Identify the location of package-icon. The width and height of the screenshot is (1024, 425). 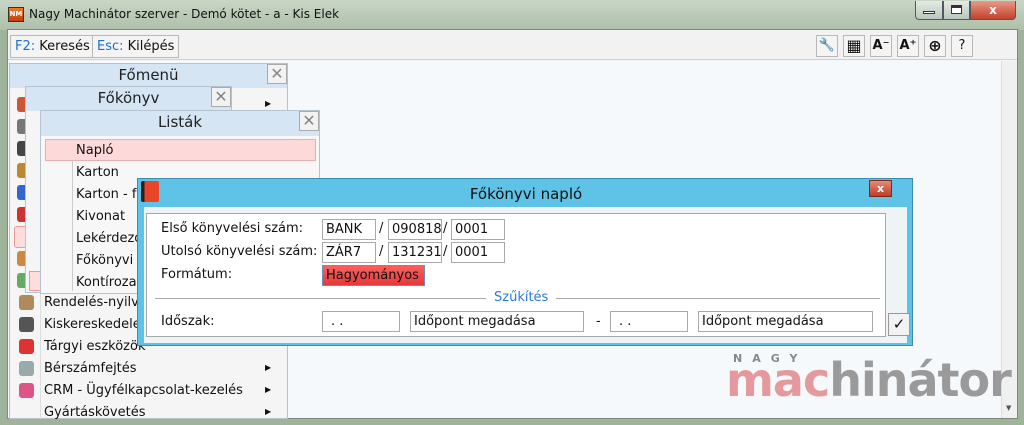
(26, 302).